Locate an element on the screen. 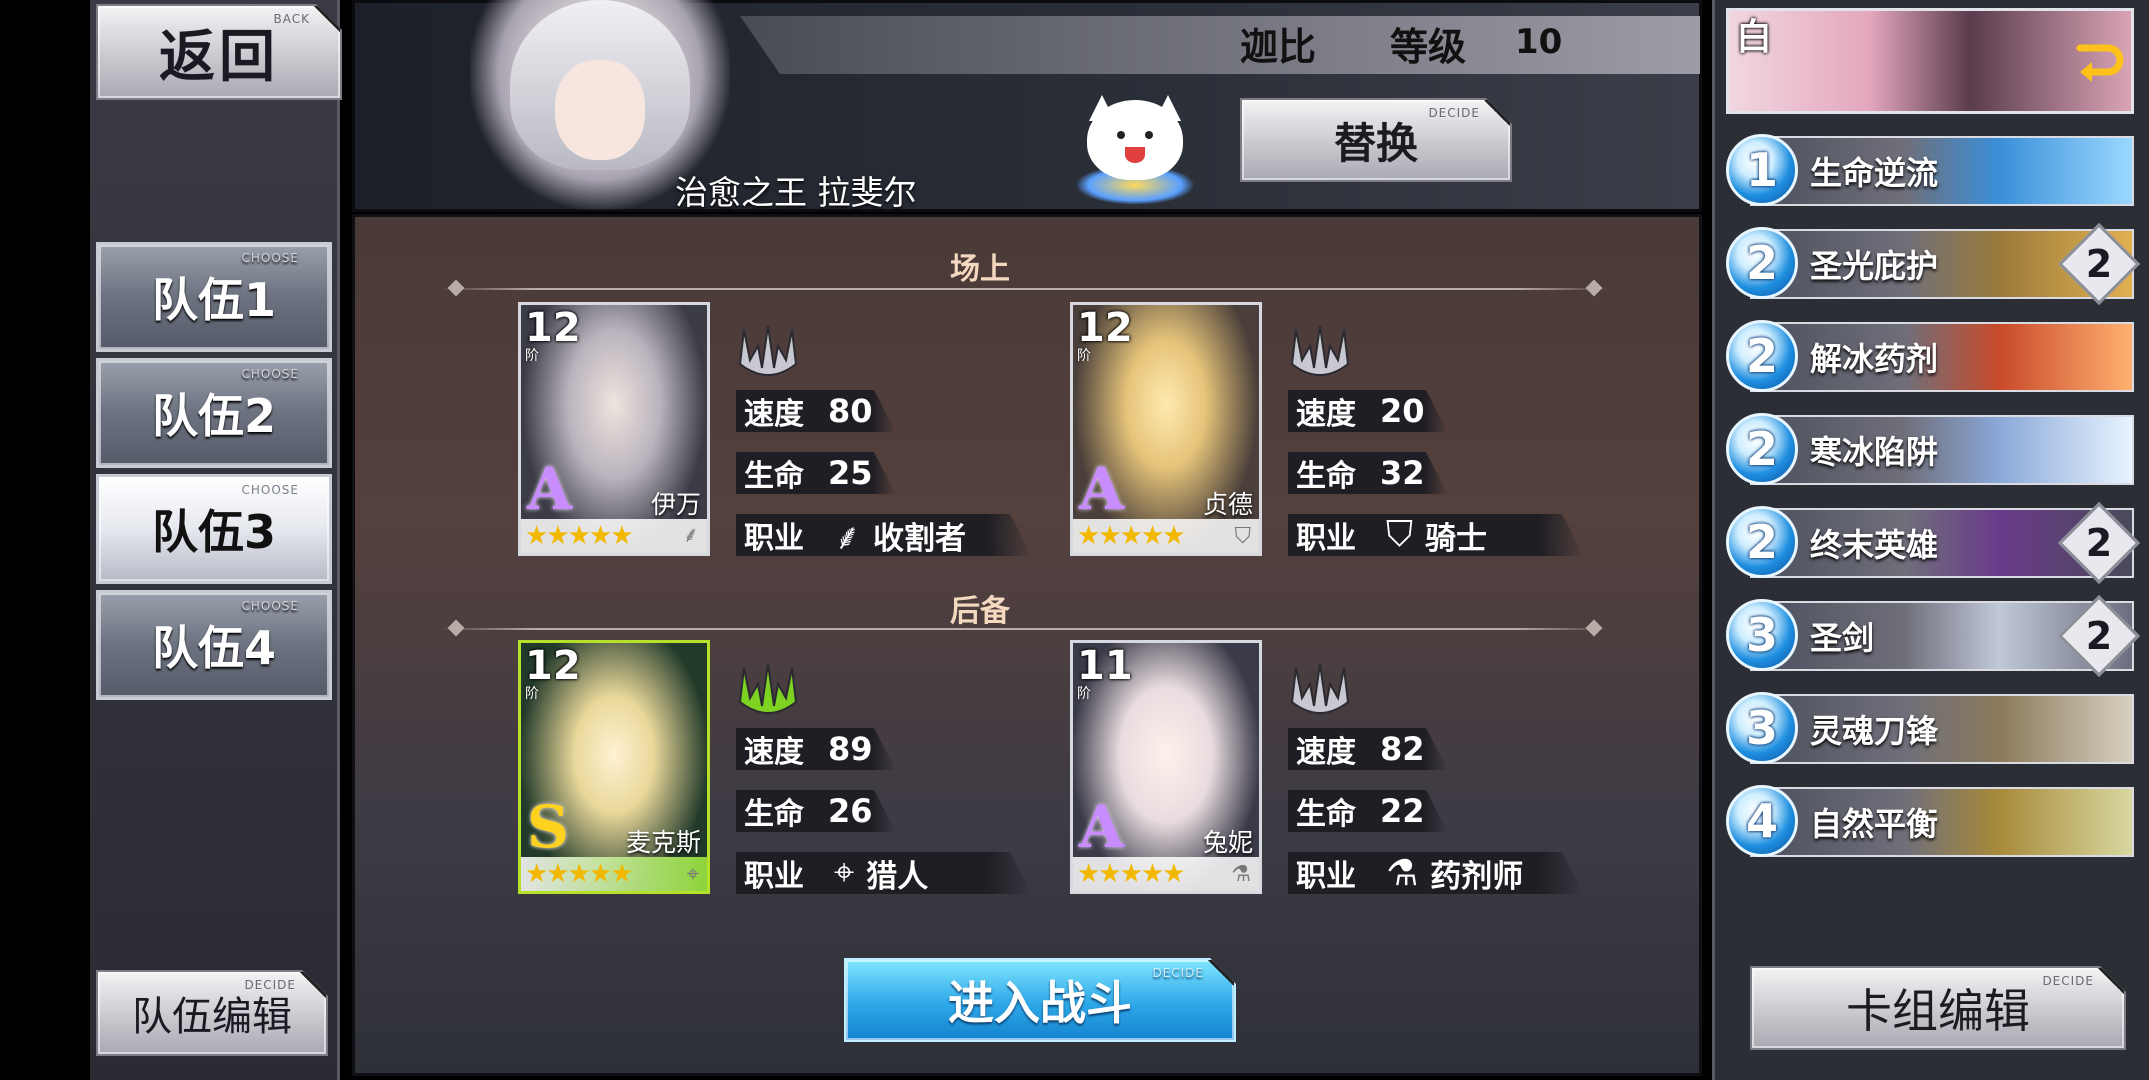  onfield-character-card-1: 12 阶 A 伊万 ★★★★★ ⸙ is located at coordinates (614, 429).